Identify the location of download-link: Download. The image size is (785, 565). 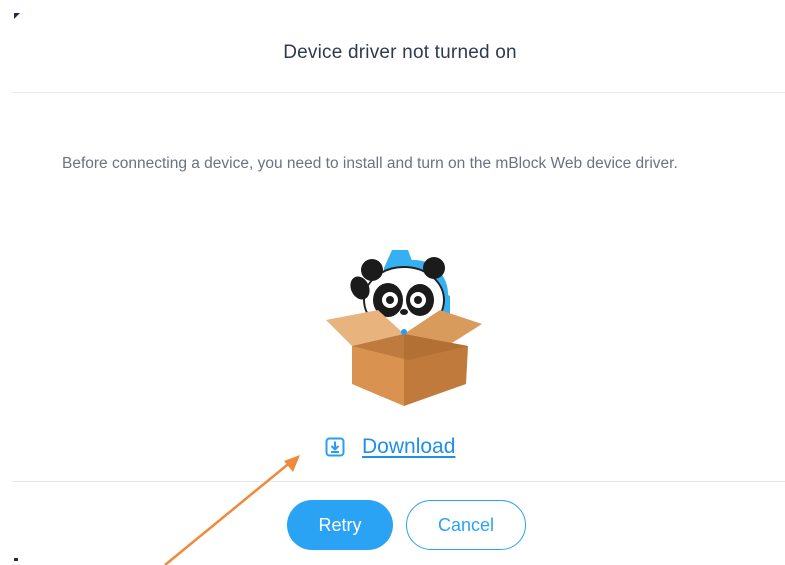
(390, 447).